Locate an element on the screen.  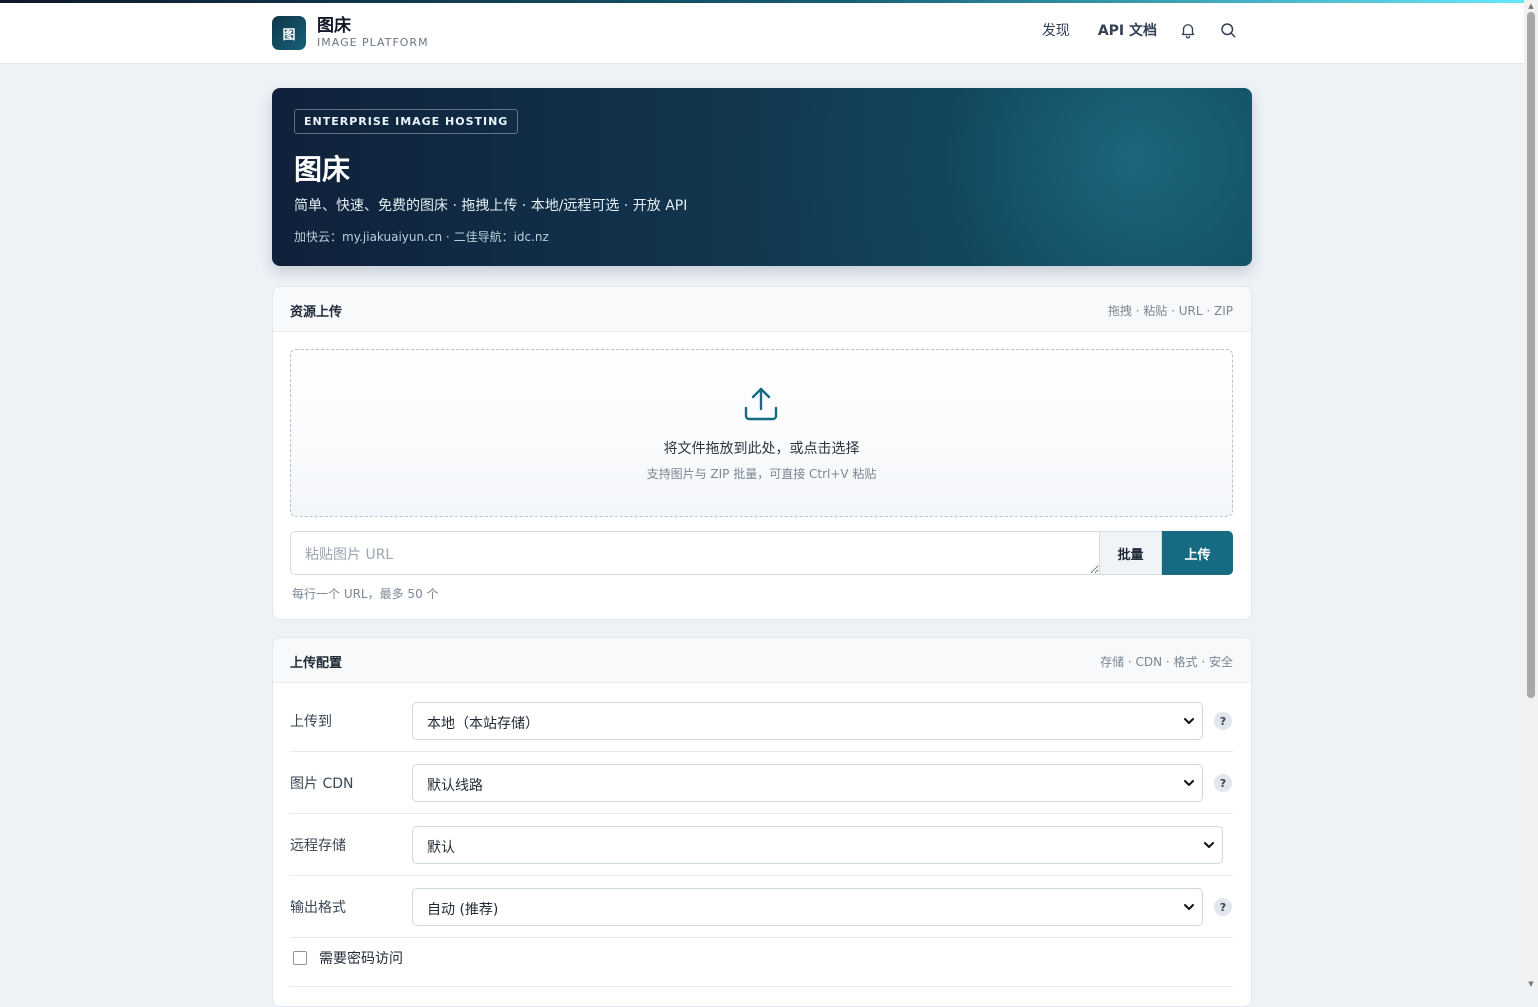
nav-links: 发现 API 文档 is located at coordinates (1125, 30).